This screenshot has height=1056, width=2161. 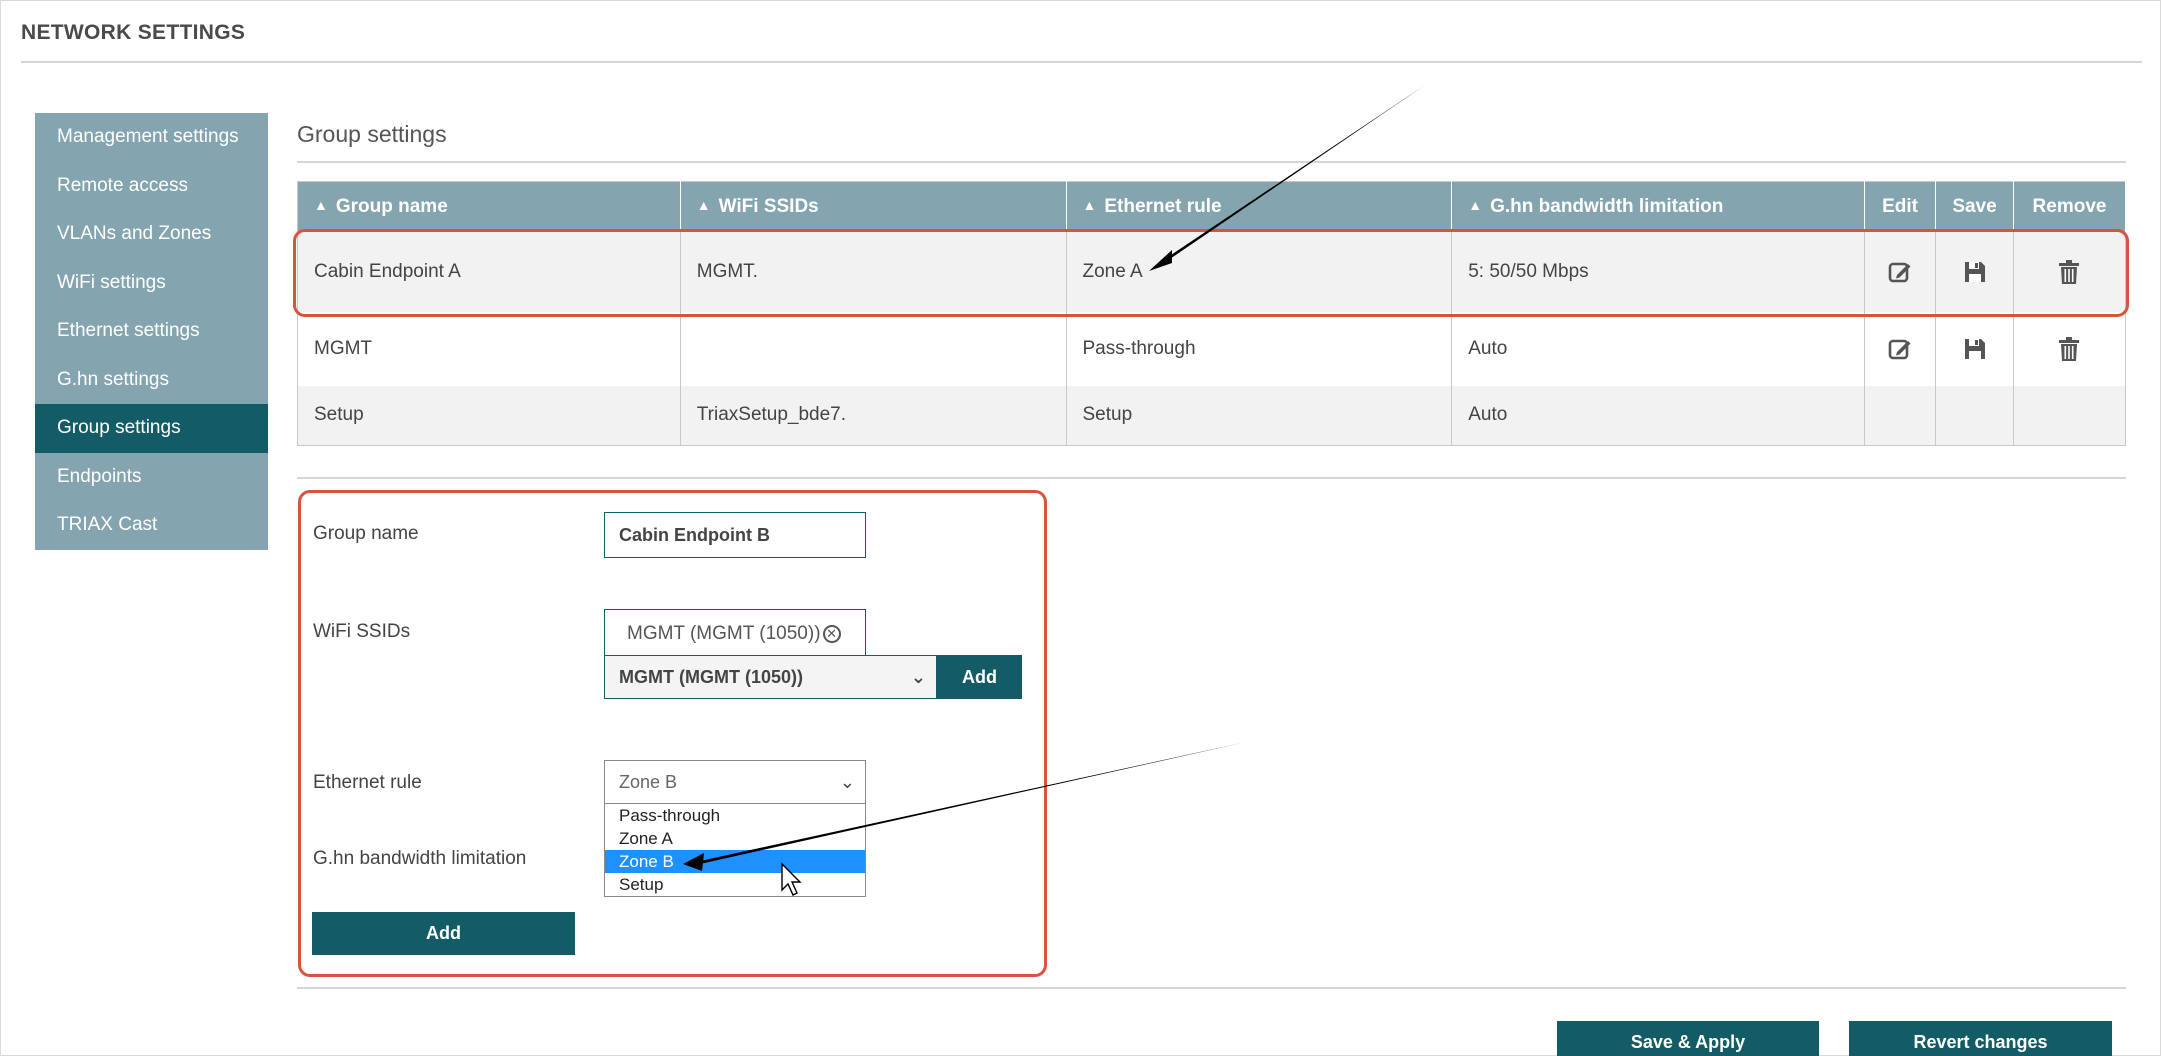 I want to click on column-header-ethernet-rule: ▲ Ethernet rule, so click(x=1259, y=206).